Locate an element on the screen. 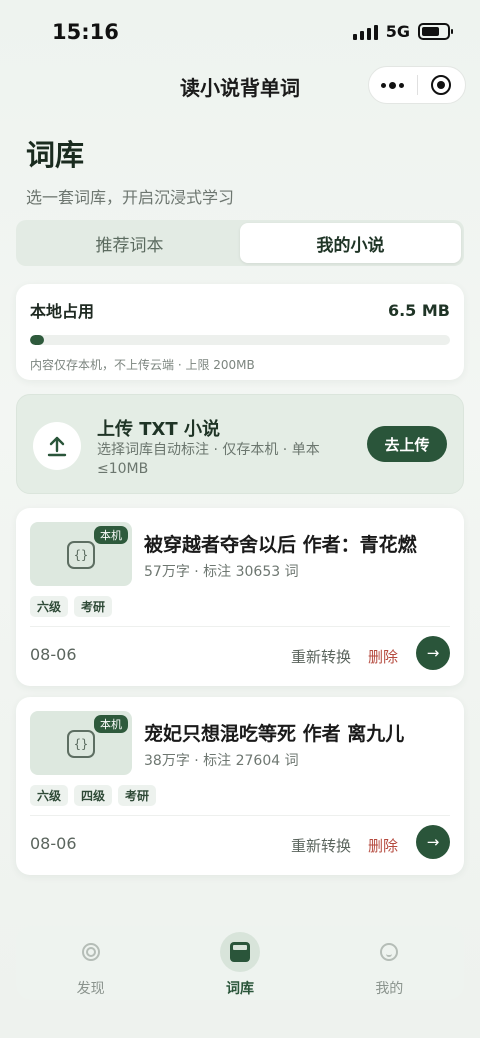 The width and height of the screenshot is (480, 1038). novel-tags: 六级 考研 is located at coordinates (71, 606).